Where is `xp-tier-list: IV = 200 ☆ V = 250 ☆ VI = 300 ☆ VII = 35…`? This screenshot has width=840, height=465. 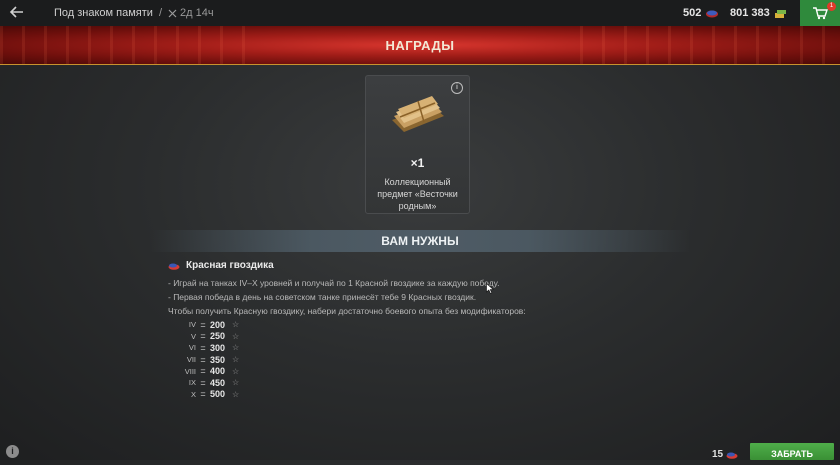
xp-tier-list: IV = 200 ☆ V = 250 ☆ VI = 300 ☆ VII = 35… is located at coordinates (211, 359).